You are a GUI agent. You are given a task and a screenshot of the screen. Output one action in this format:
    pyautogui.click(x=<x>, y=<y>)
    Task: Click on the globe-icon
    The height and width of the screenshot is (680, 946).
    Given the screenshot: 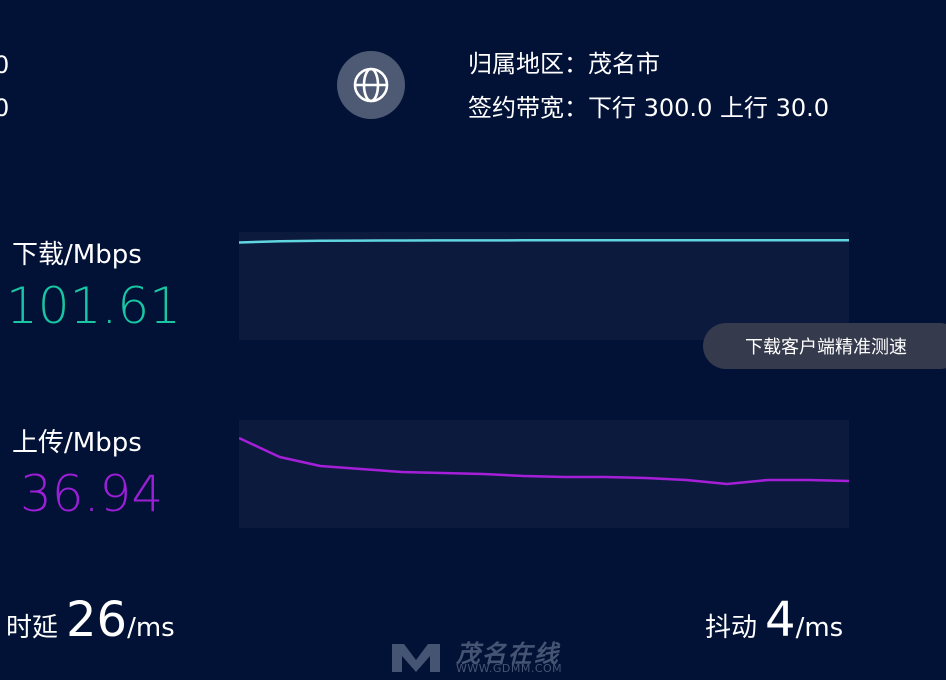 What is the action you would take?
    pyautogui.click(x=371, y=85)
    